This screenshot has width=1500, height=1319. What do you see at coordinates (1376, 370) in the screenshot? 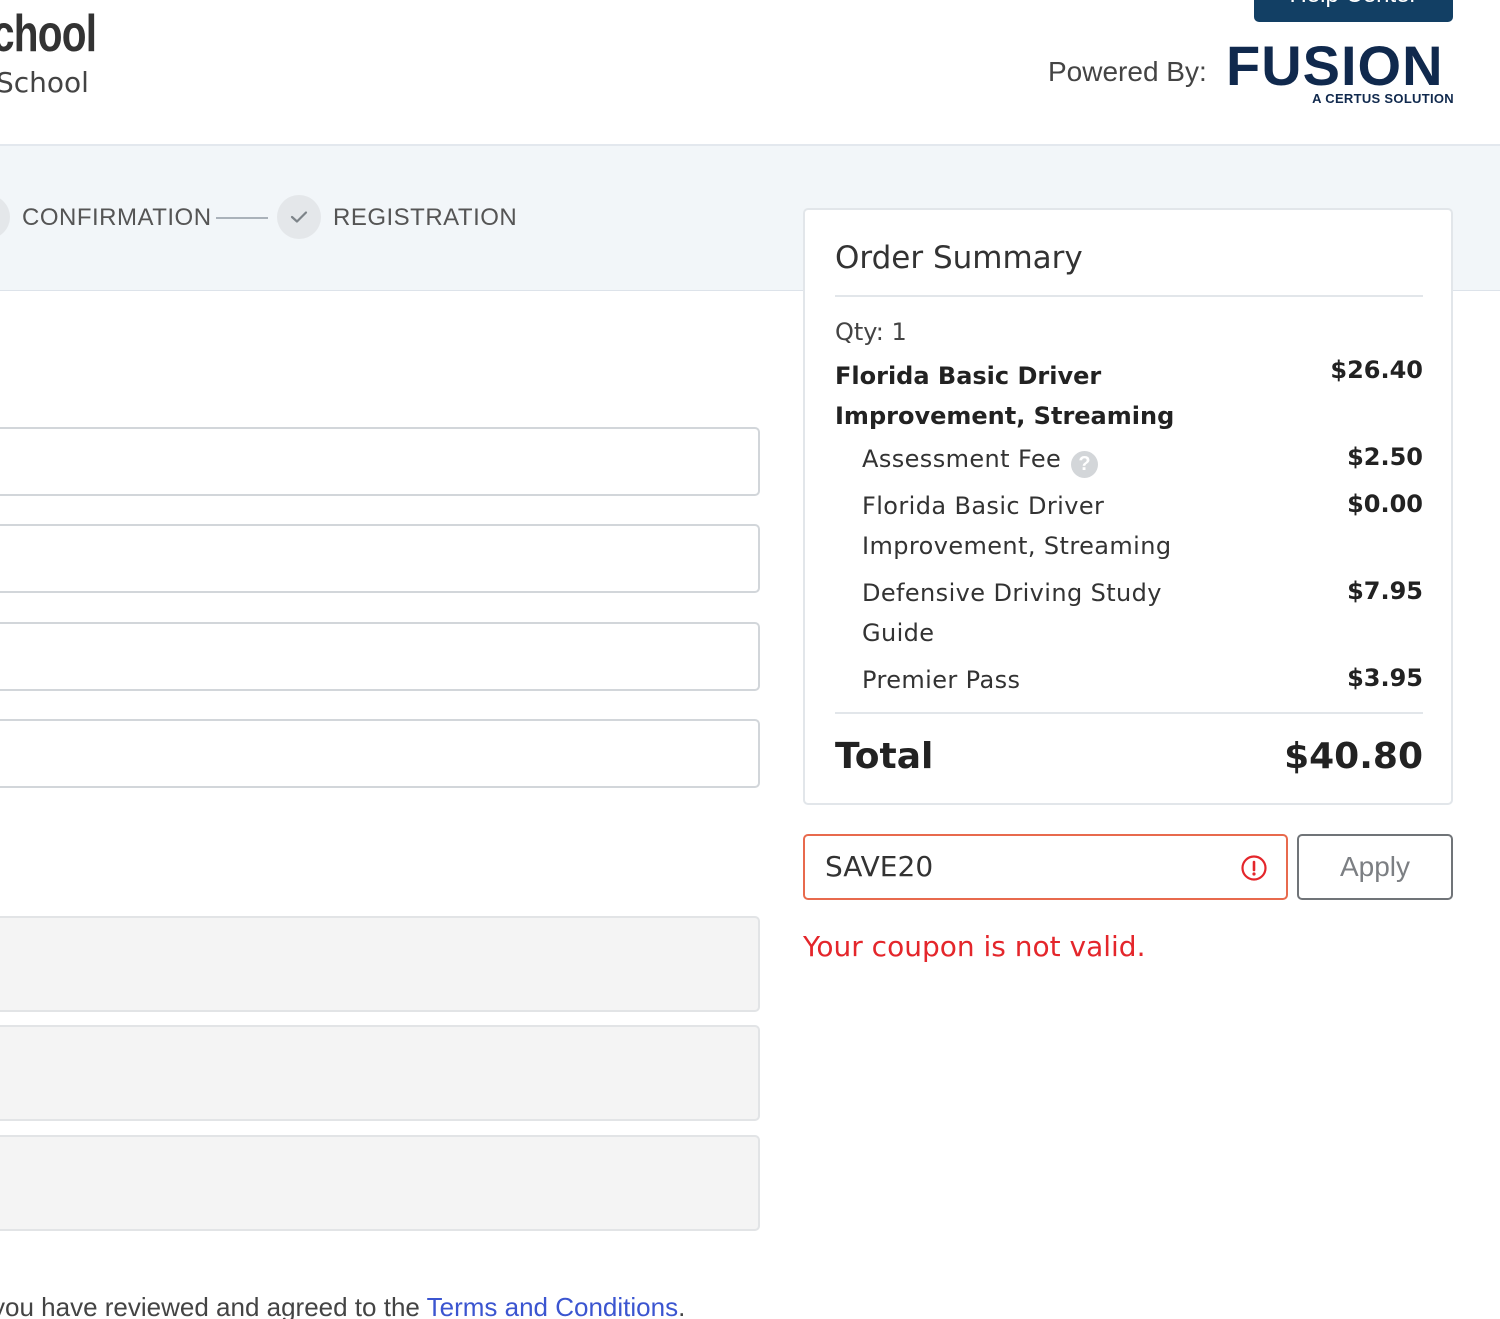
I see `main-item-price: $26.40` at bounding box center [1376, 370].